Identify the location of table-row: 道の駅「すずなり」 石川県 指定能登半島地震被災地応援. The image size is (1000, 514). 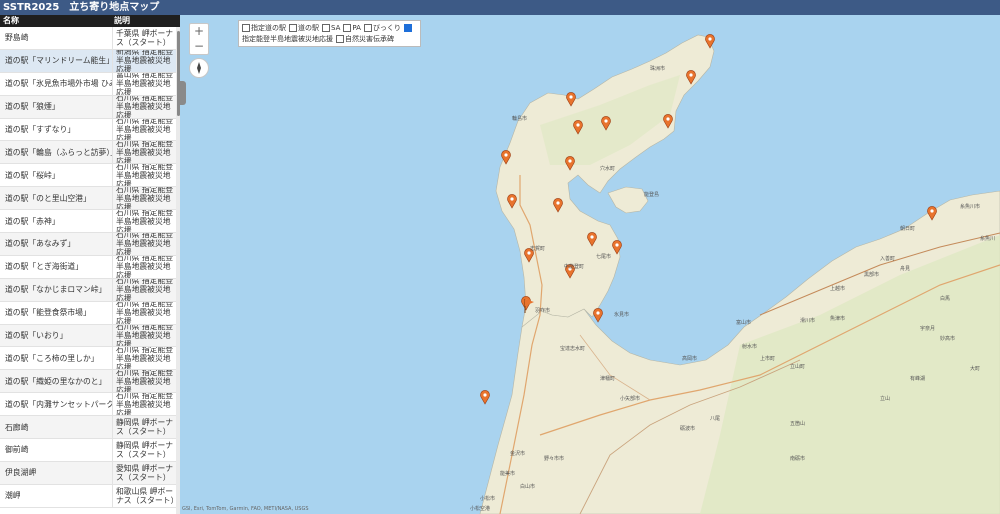
(88, 130).